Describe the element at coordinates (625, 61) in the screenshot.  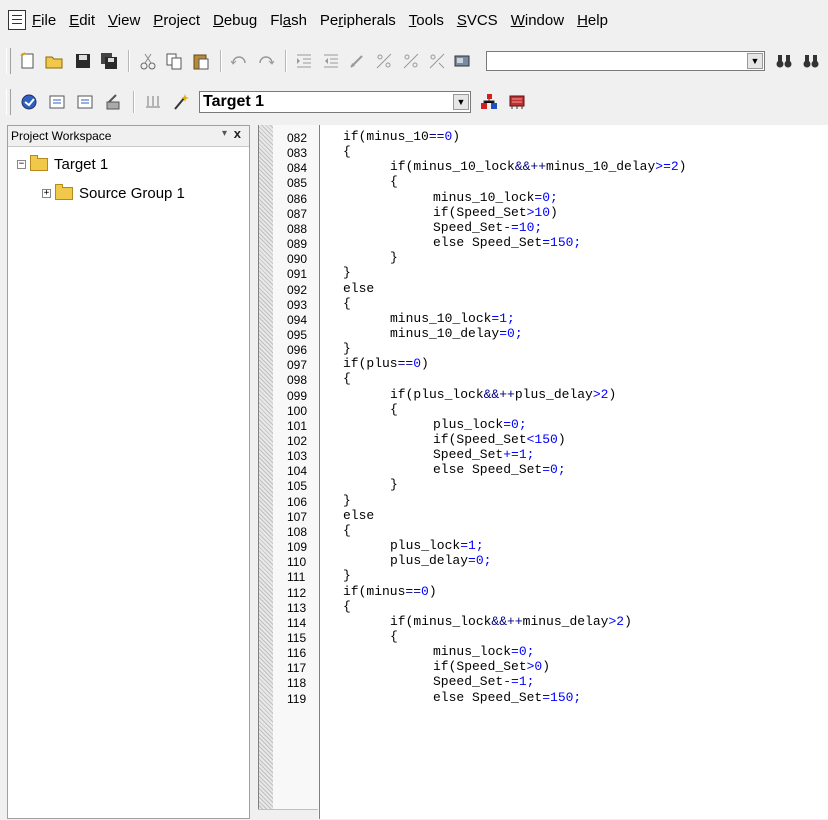
I see `find-combo: ▼` at that location.